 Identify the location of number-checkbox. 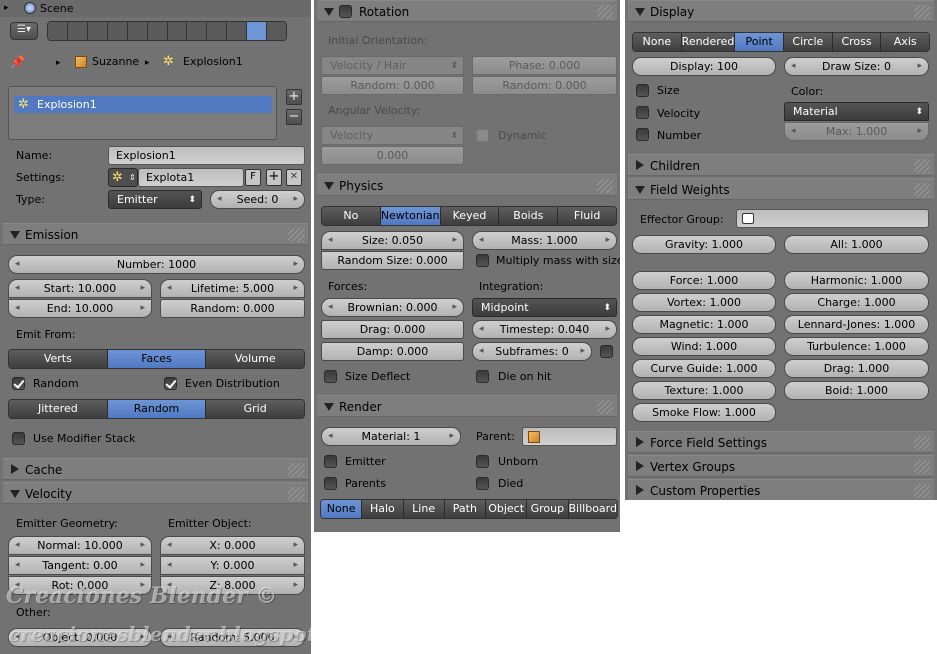
(642, 134).